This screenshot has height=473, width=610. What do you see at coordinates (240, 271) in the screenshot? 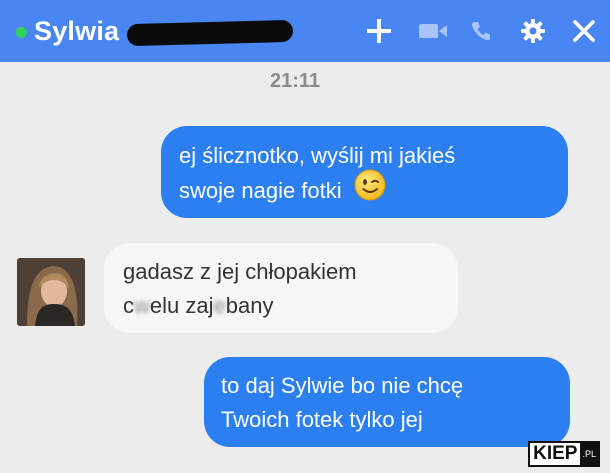
I see `message-line: gadasz z jej chłopakiem` at bounding box center [240, 271].